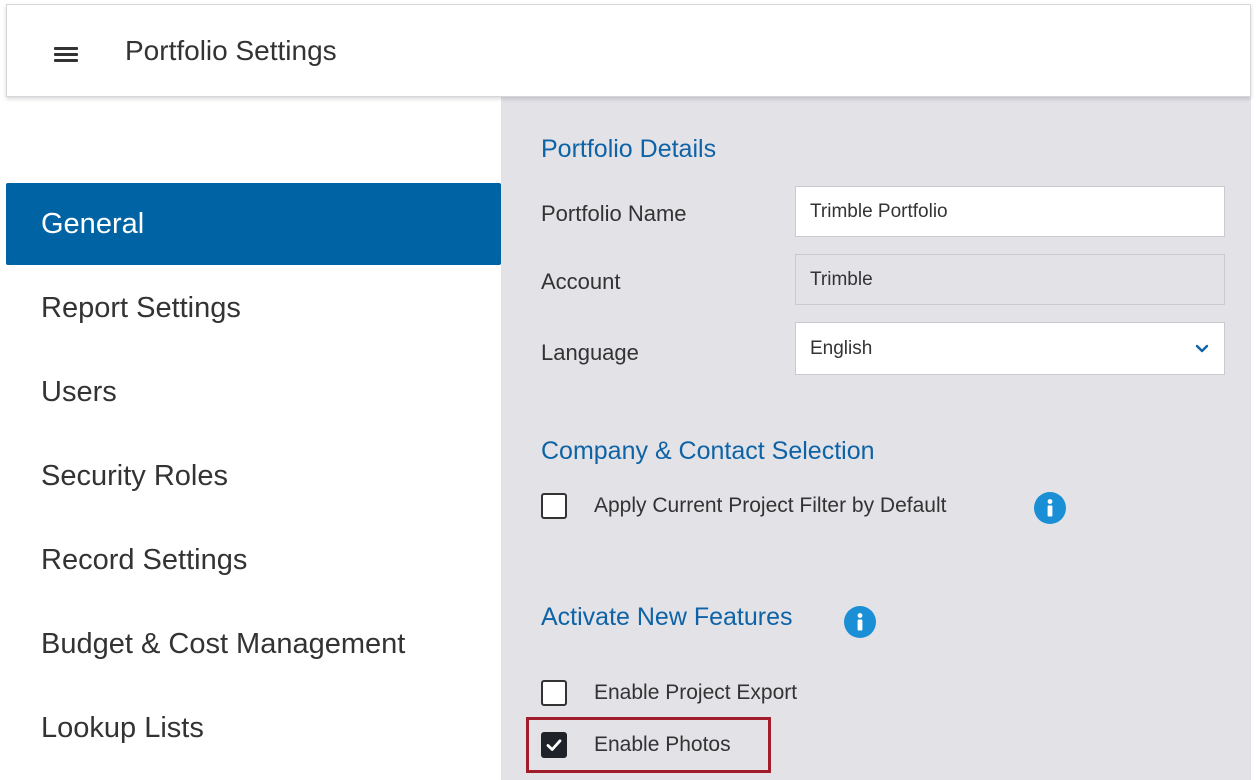  Describe the element at coordinates (253, 560) in the screenshot. I see `sidebar-item-record-settings: Record Settings` at that location.